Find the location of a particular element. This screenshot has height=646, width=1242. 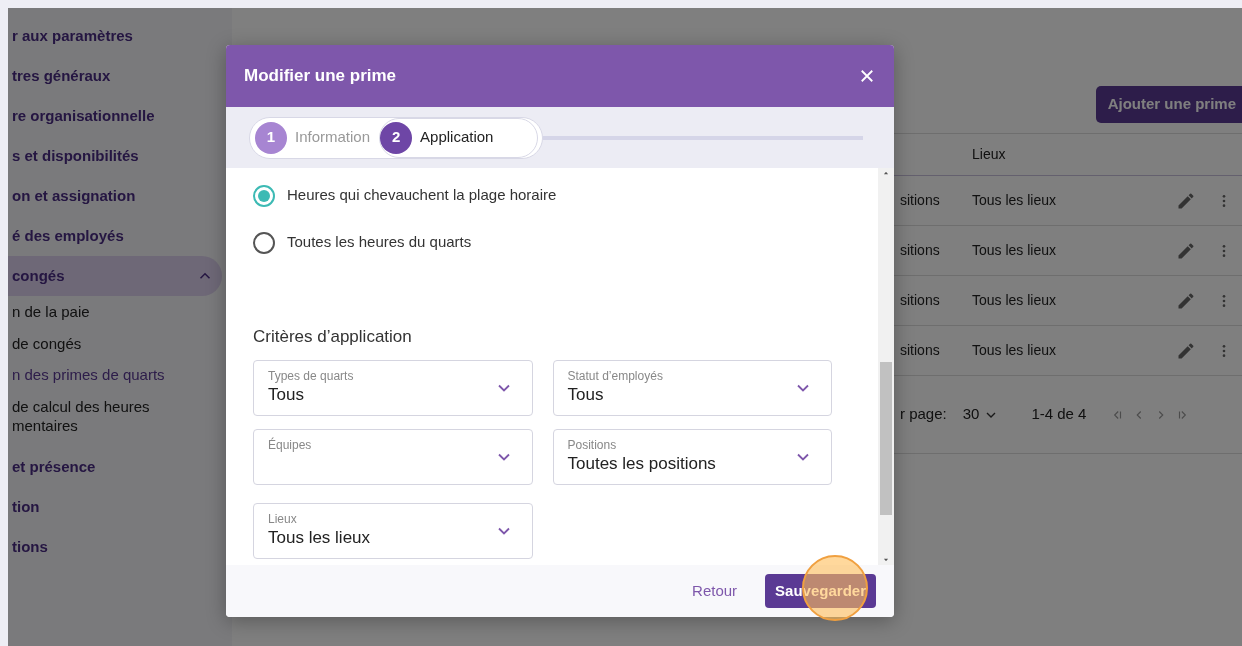

rows-per-page-label: r page: is located at coordinates (923, 414).